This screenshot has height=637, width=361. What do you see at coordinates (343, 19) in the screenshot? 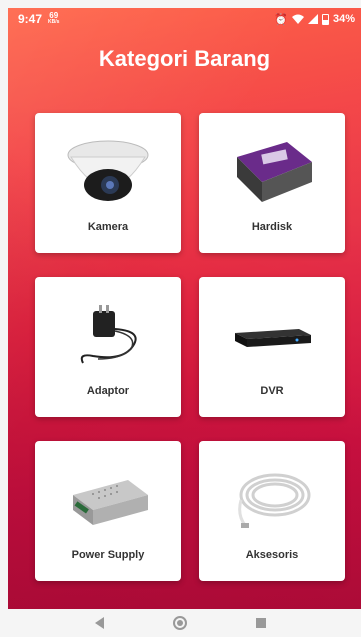
I see `battery-percent: 34%` at bounding box center [343, 19].